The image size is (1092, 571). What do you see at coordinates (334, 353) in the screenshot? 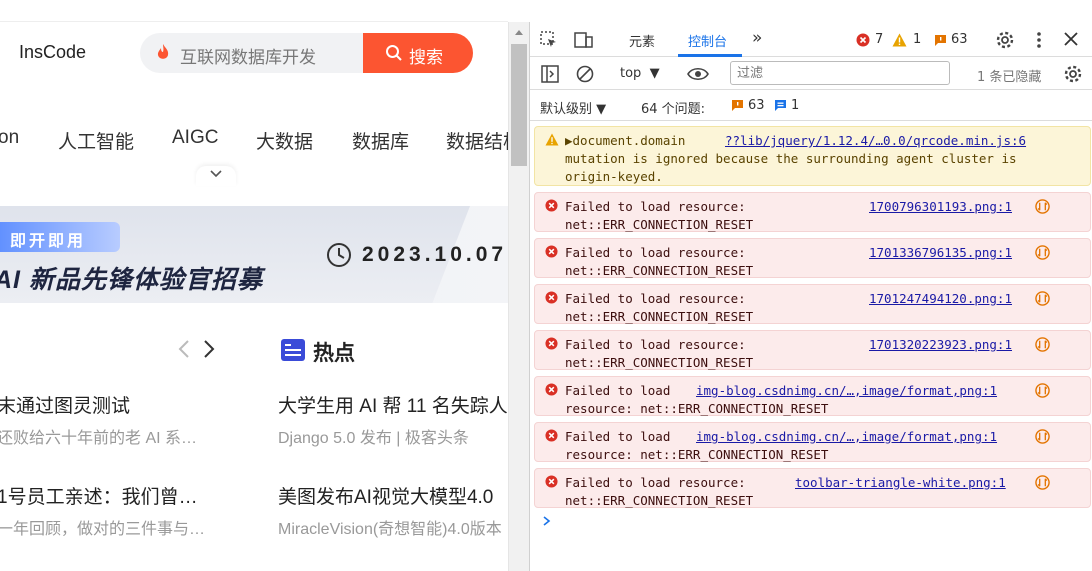
I see `hot-section-title: 热点` at bounding box center [334, 353].